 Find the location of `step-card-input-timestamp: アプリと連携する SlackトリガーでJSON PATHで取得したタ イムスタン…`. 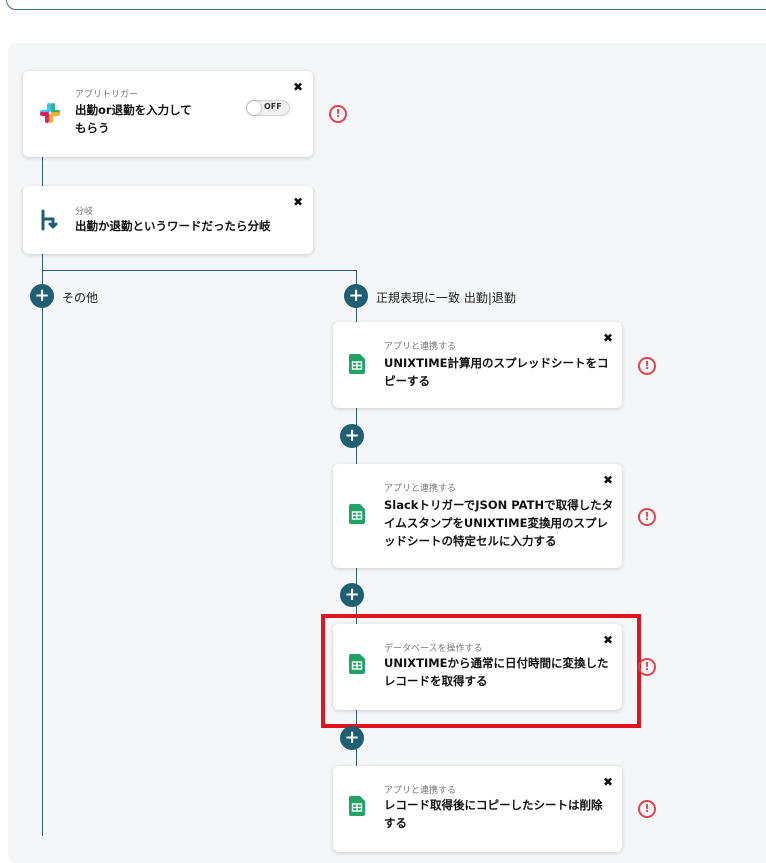

step-card-input-timestamp: アプリと連携する SlackトリガーでJSON PATHで取得したタ イムスタン… is located at coordinates (477, 516).